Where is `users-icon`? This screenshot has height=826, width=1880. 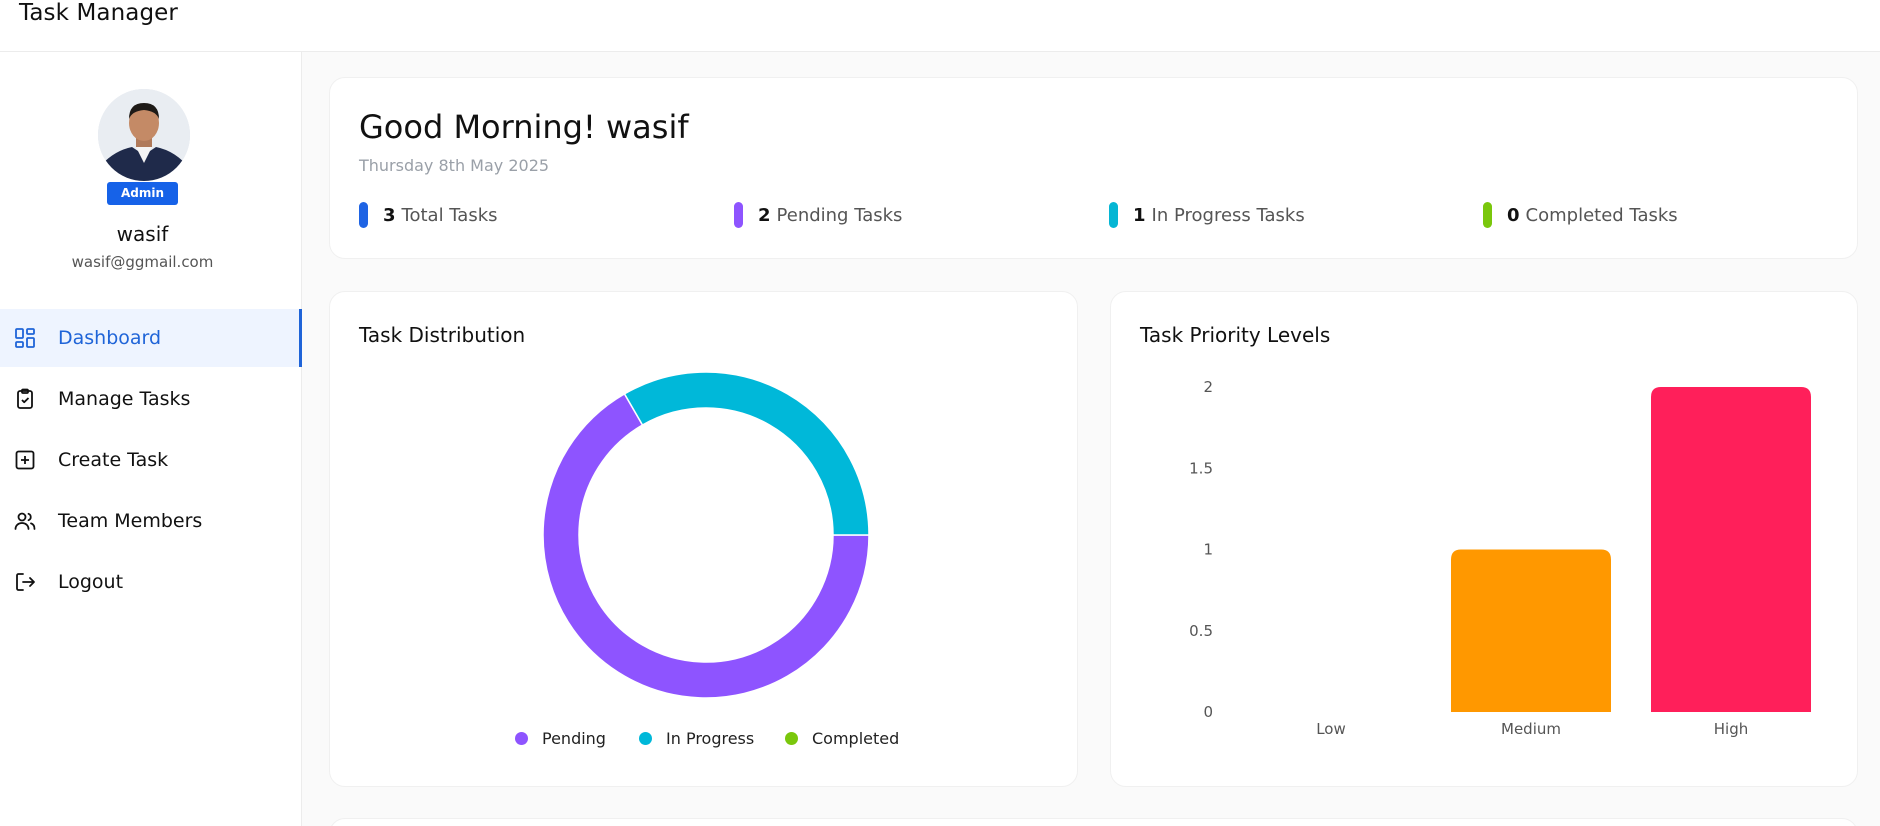 users-icon is located at coordinates (25, 521).